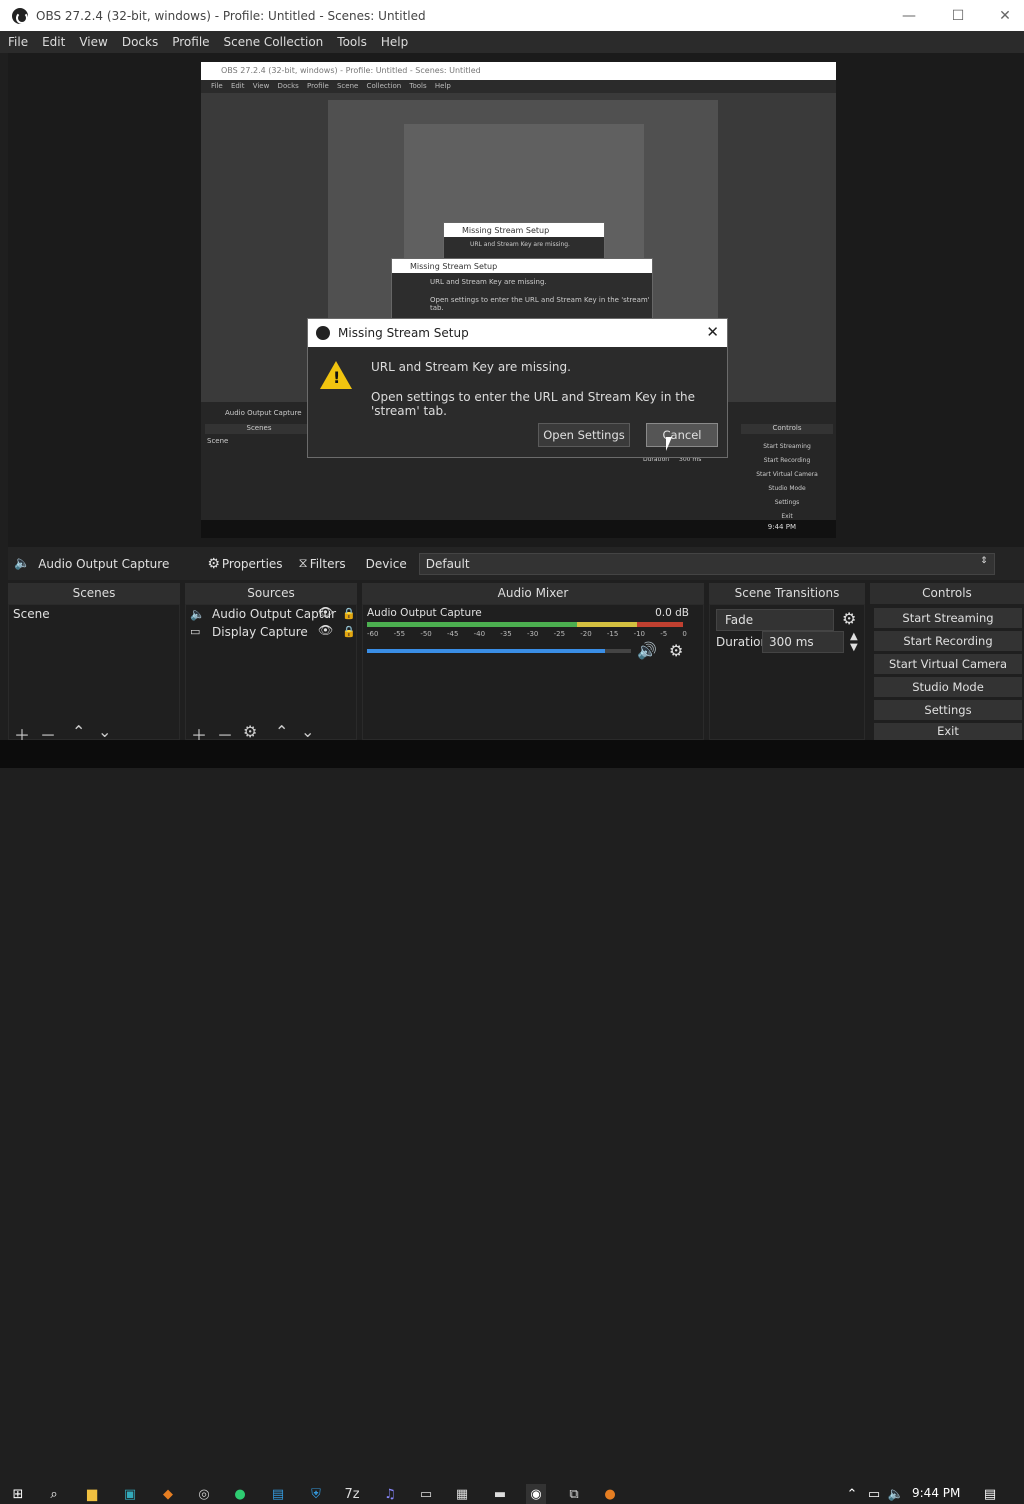 This screenshot has height=1504, width=1024. Describe the element at coordinates (278, 1494) in the screenshot. I see `app-icon: ▤` at that location.